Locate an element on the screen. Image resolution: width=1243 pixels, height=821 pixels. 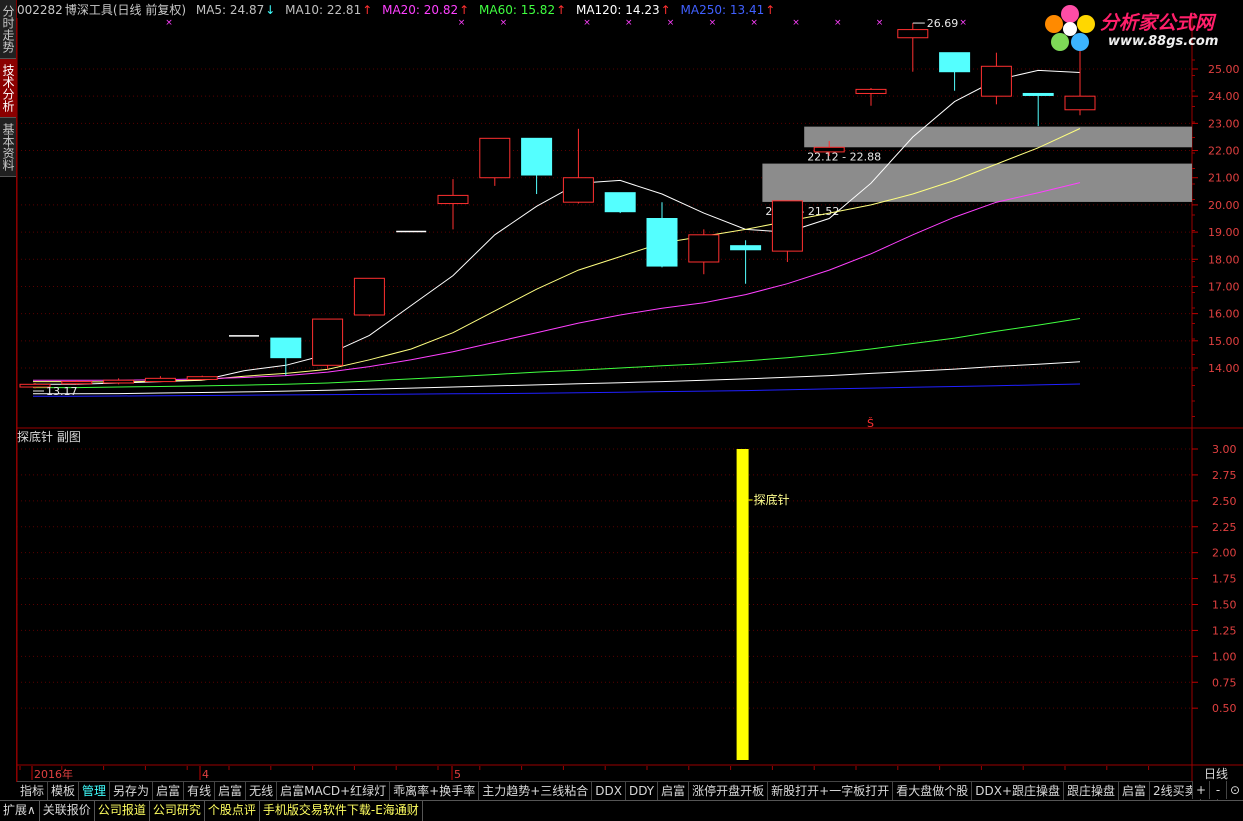
price-tick-label: 25.00 is located at coordinates (1224, 69).